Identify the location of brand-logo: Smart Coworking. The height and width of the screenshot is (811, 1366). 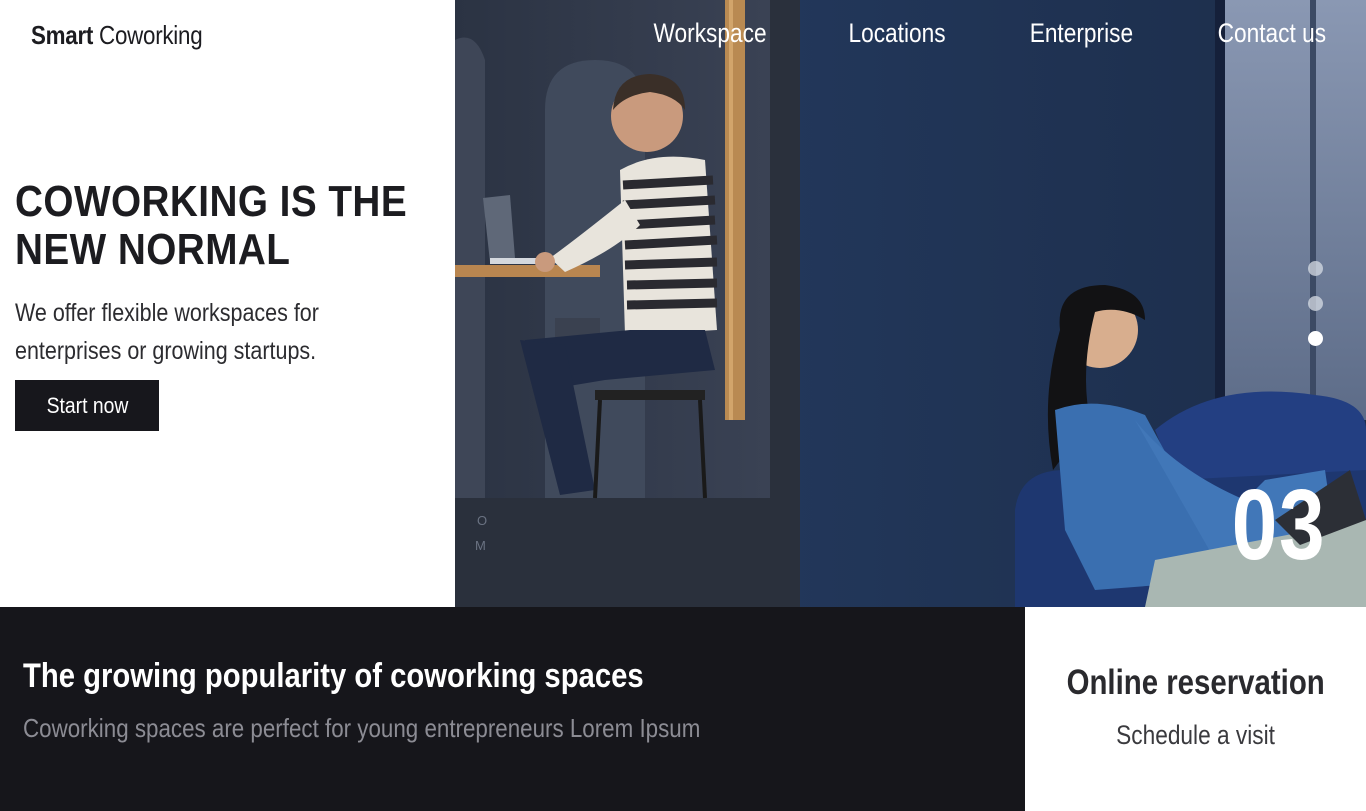
(117, 35).